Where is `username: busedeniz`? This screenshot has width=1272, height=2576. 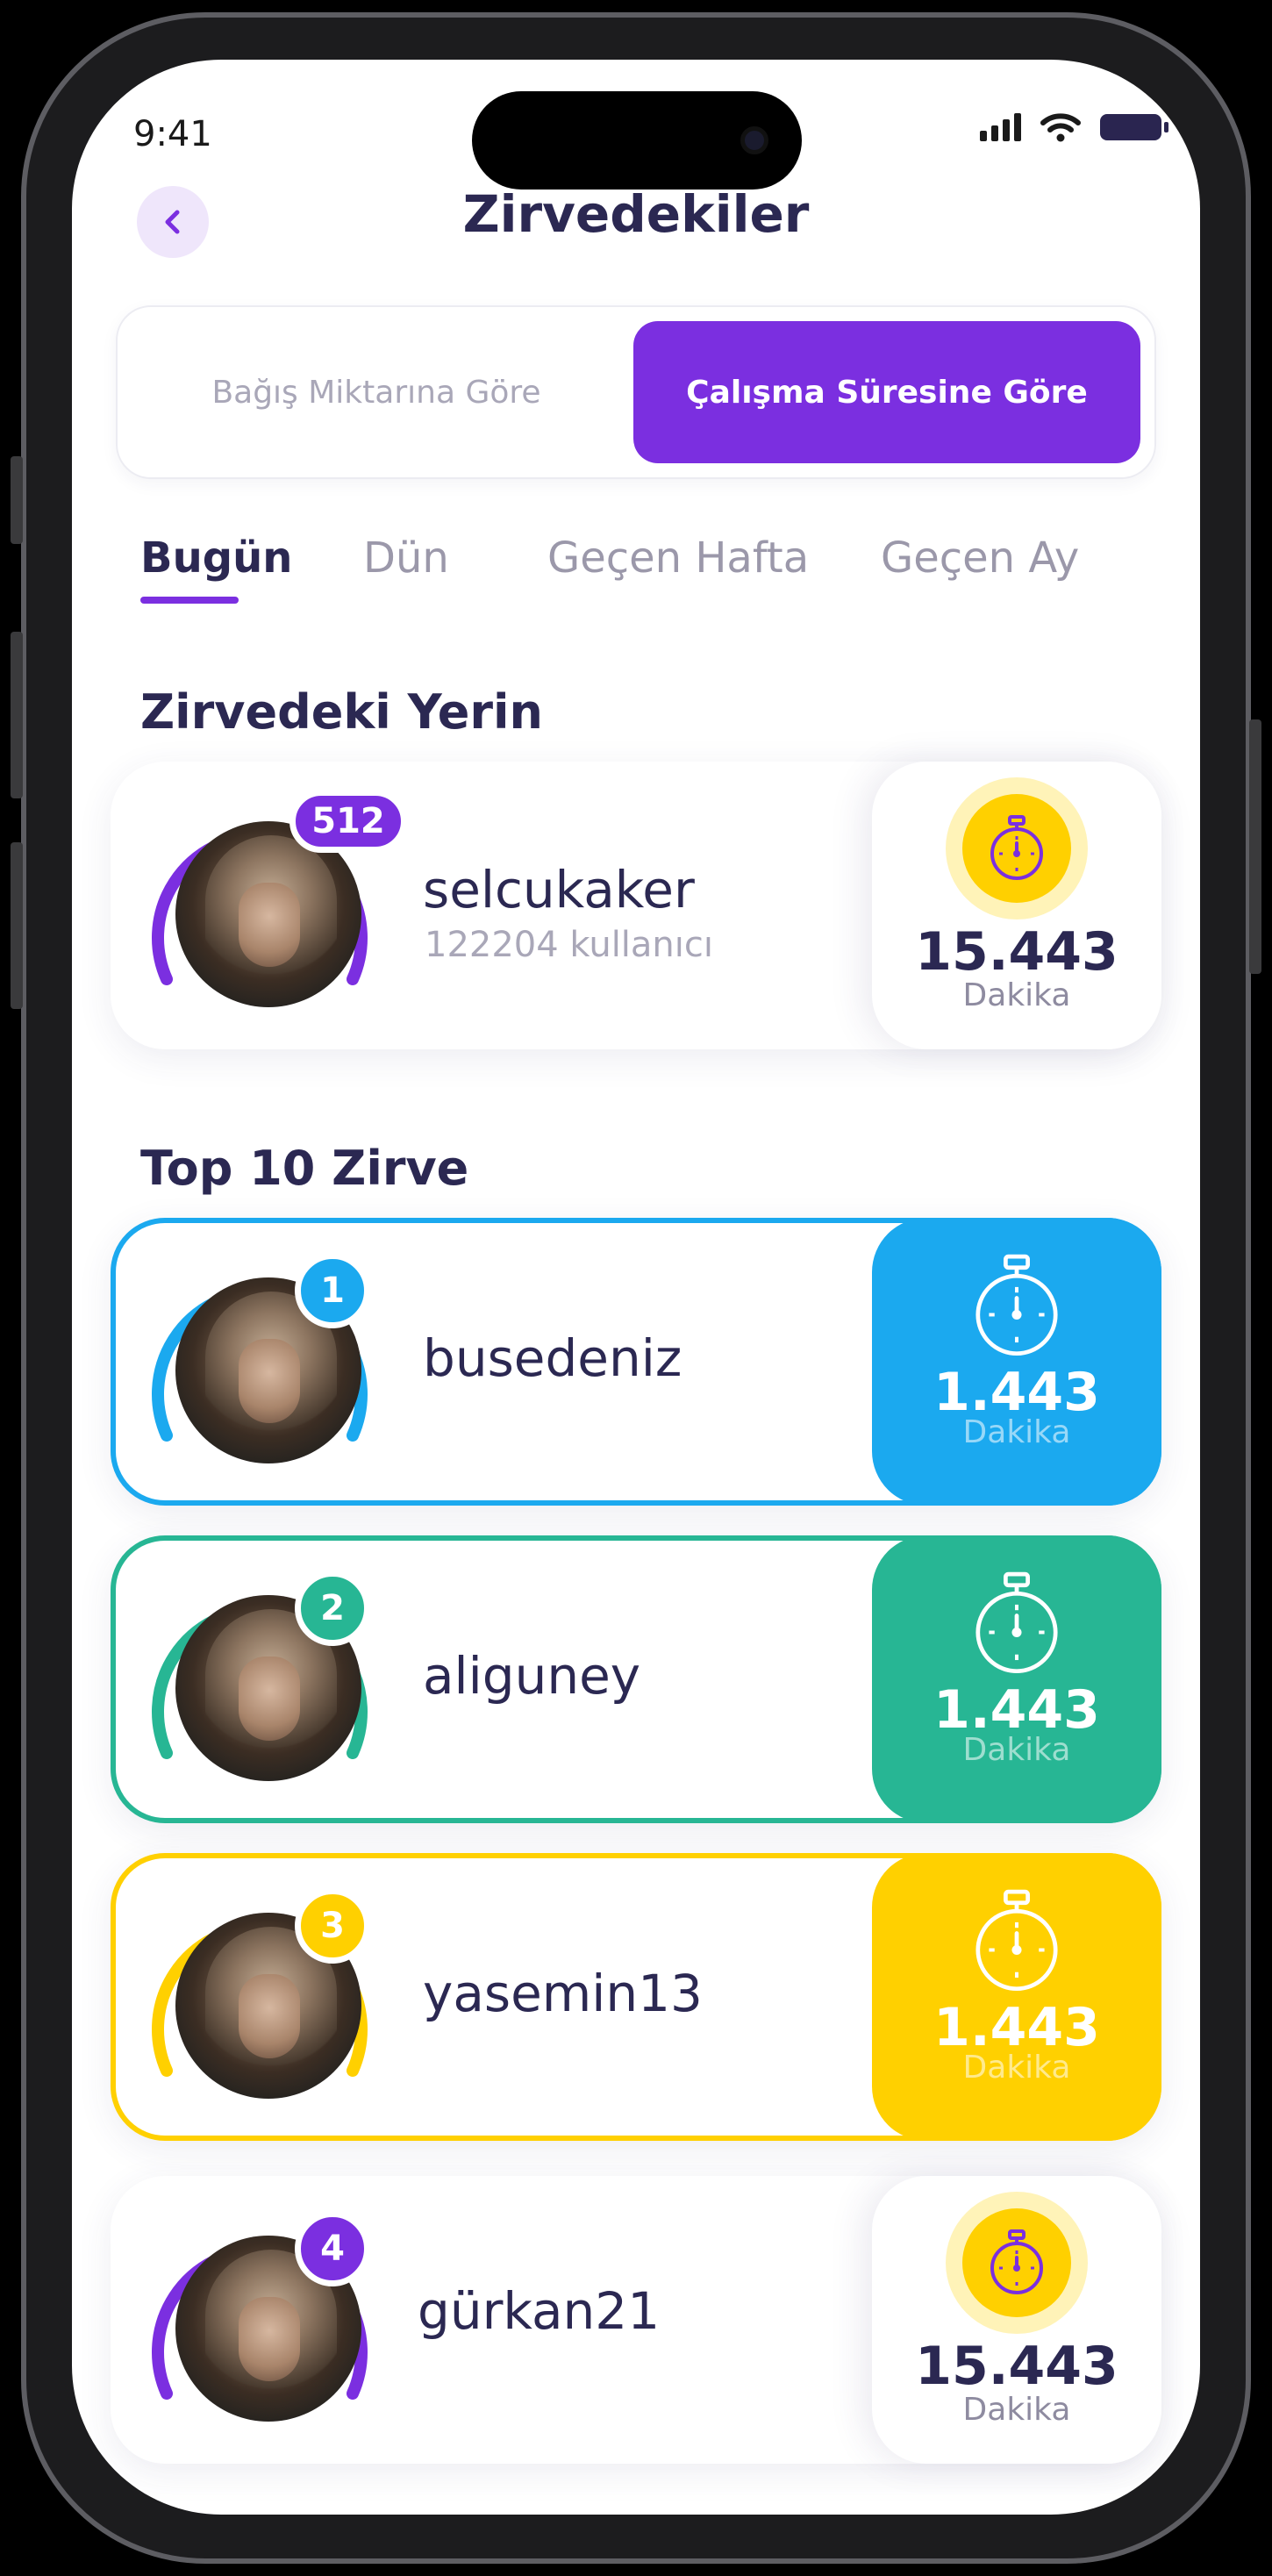
username: busedeniz is located at coordinates (552, 1358).